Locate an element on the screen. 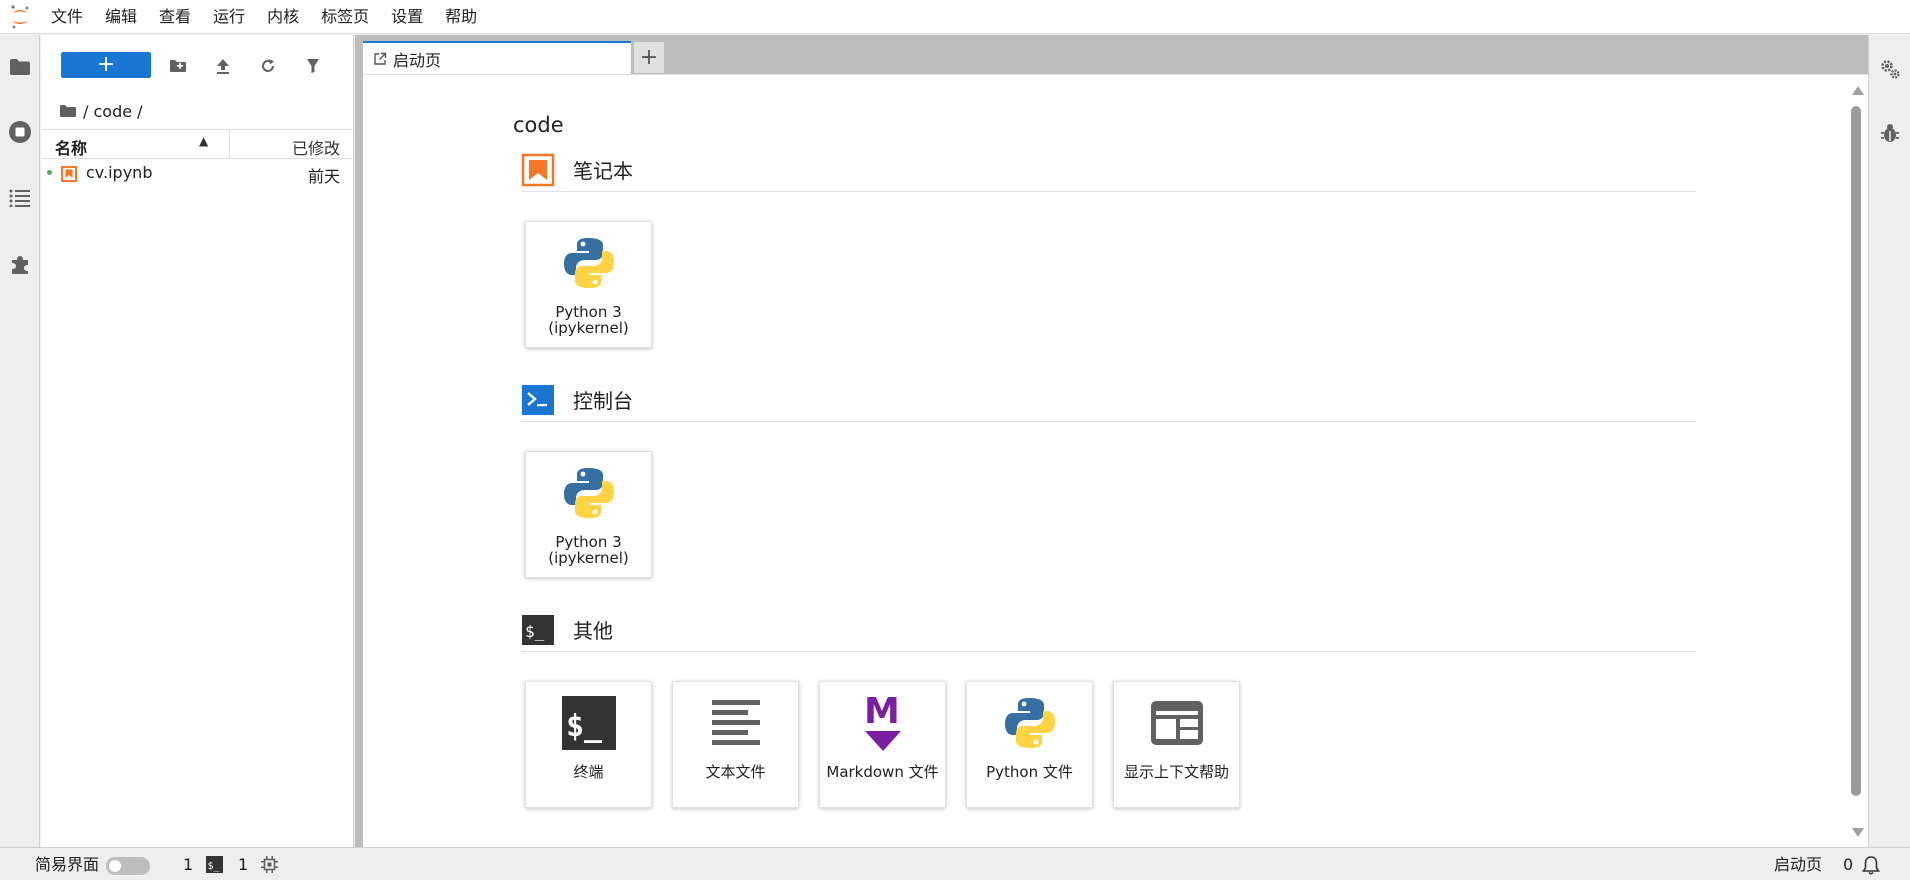 The width and height of the screenshot is (1910, 880). svg-text: M is located at coordinates (882, 712).